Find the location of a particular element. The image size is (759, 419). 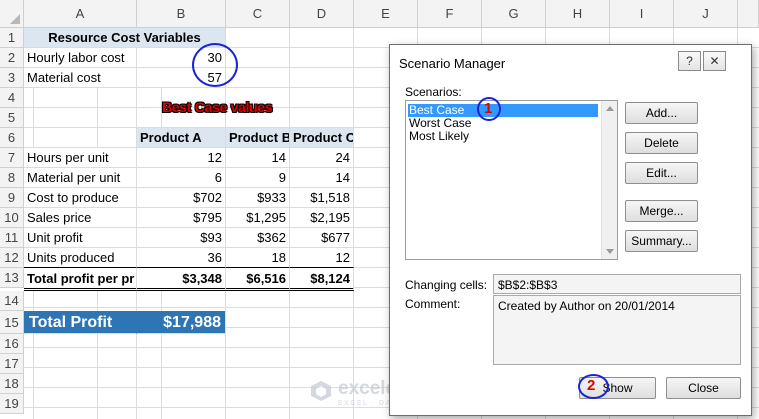

table-cell: $1,295 is located at coordinates (258, 218).